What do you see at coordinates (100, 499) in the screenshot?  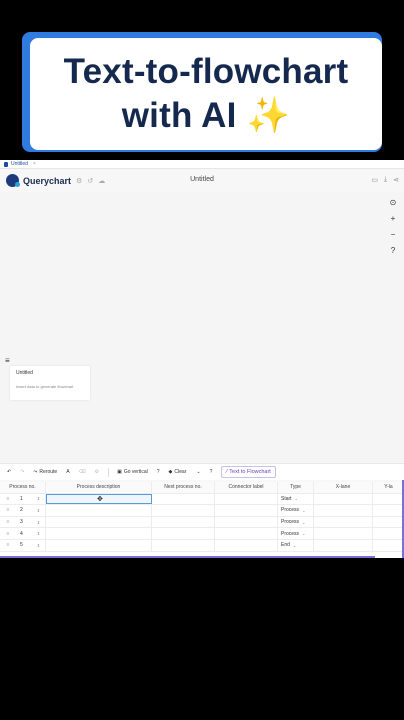 I see `move-cursor-icon: ✥` at bounding box center [100, 499].